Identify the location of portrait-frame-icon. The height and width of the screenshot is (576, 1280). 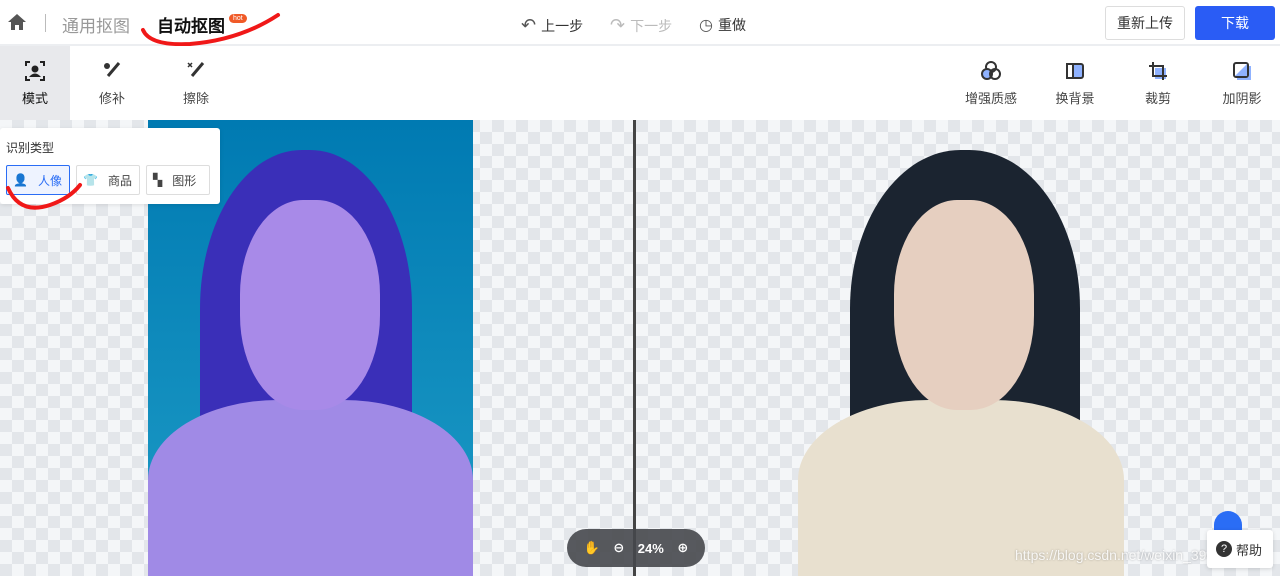
(35, 71).